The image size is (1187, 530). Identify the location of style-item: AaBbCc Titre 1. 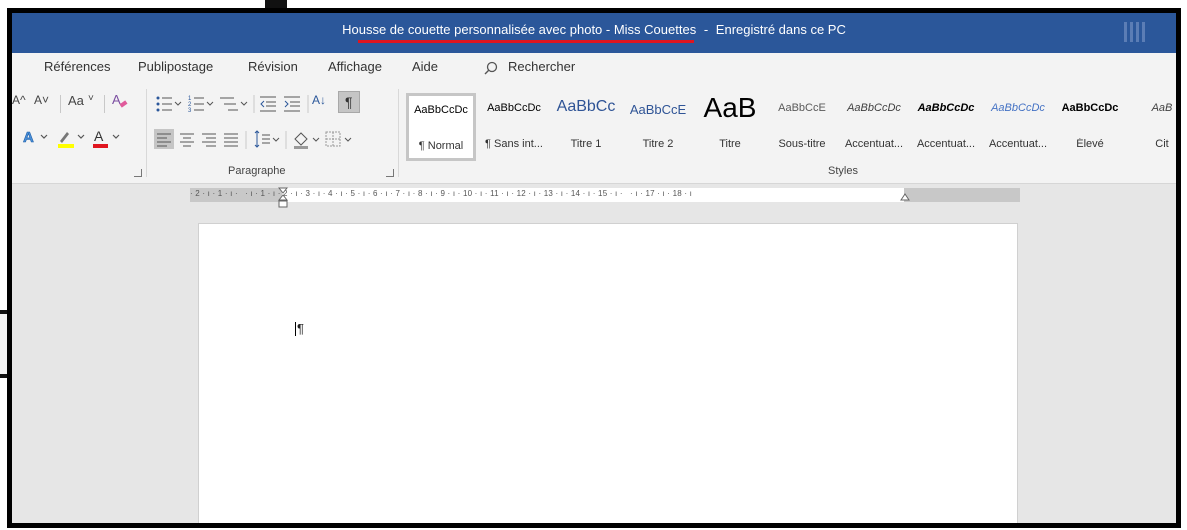
(586, 128).